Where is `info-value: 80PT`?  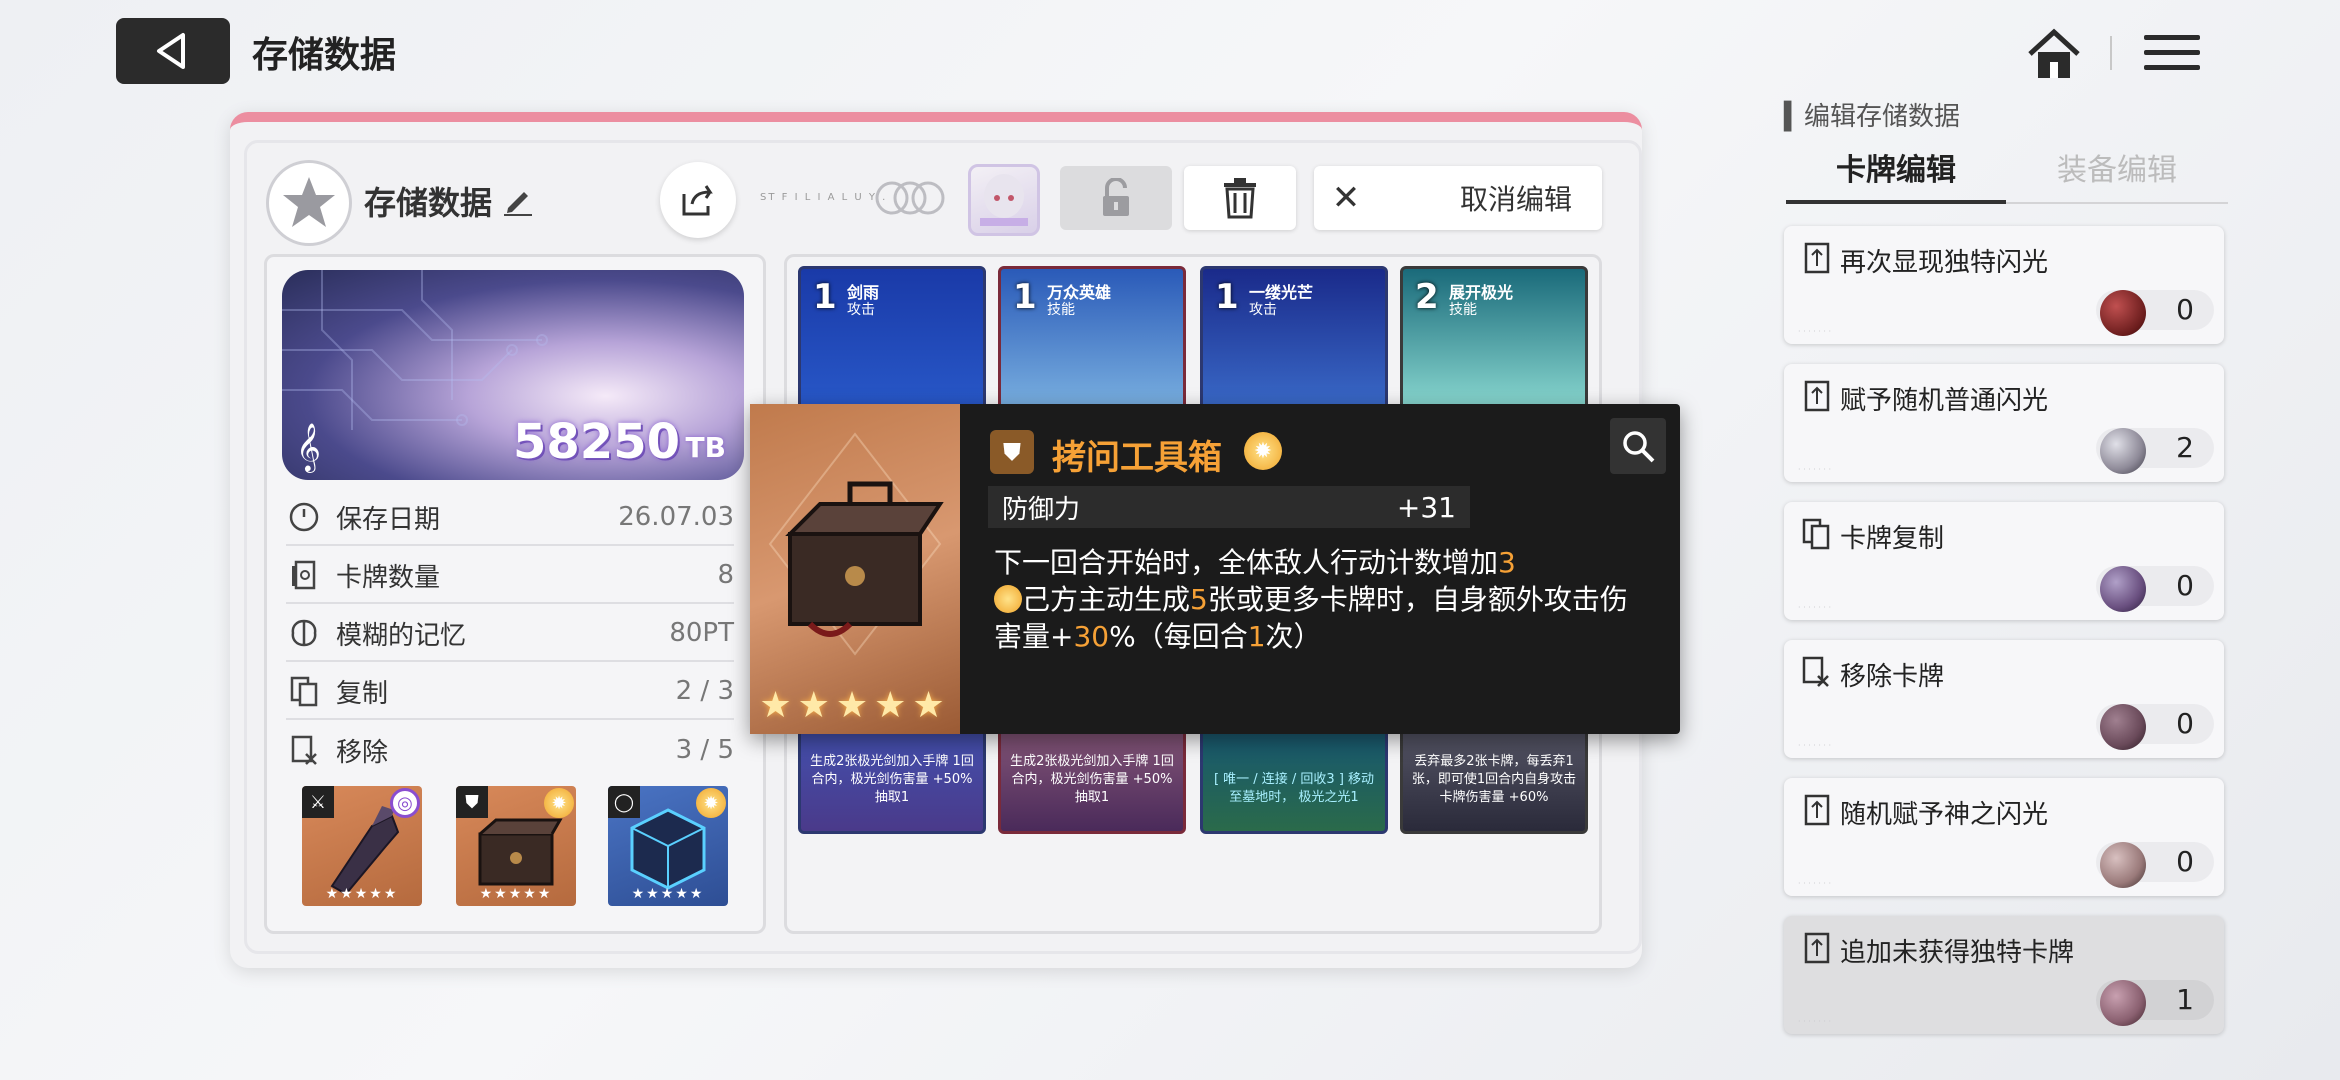 info-value: 80PT is located at coordinates (701, 633).